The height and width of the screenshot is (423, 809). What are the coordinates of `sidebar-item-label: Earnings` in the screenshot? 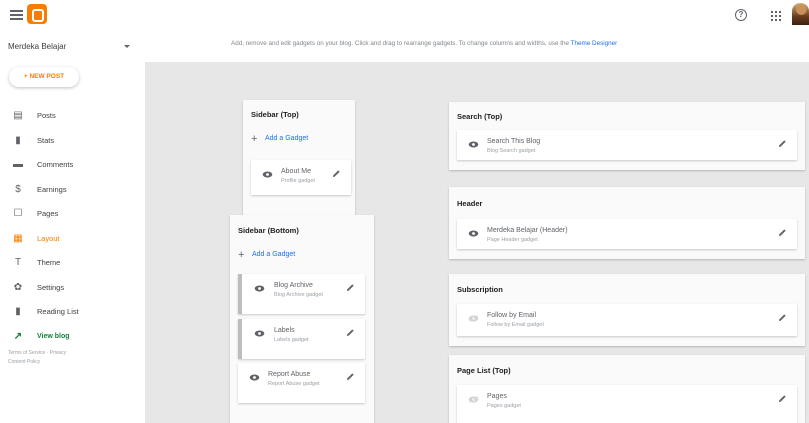 It's located at (52, 189).